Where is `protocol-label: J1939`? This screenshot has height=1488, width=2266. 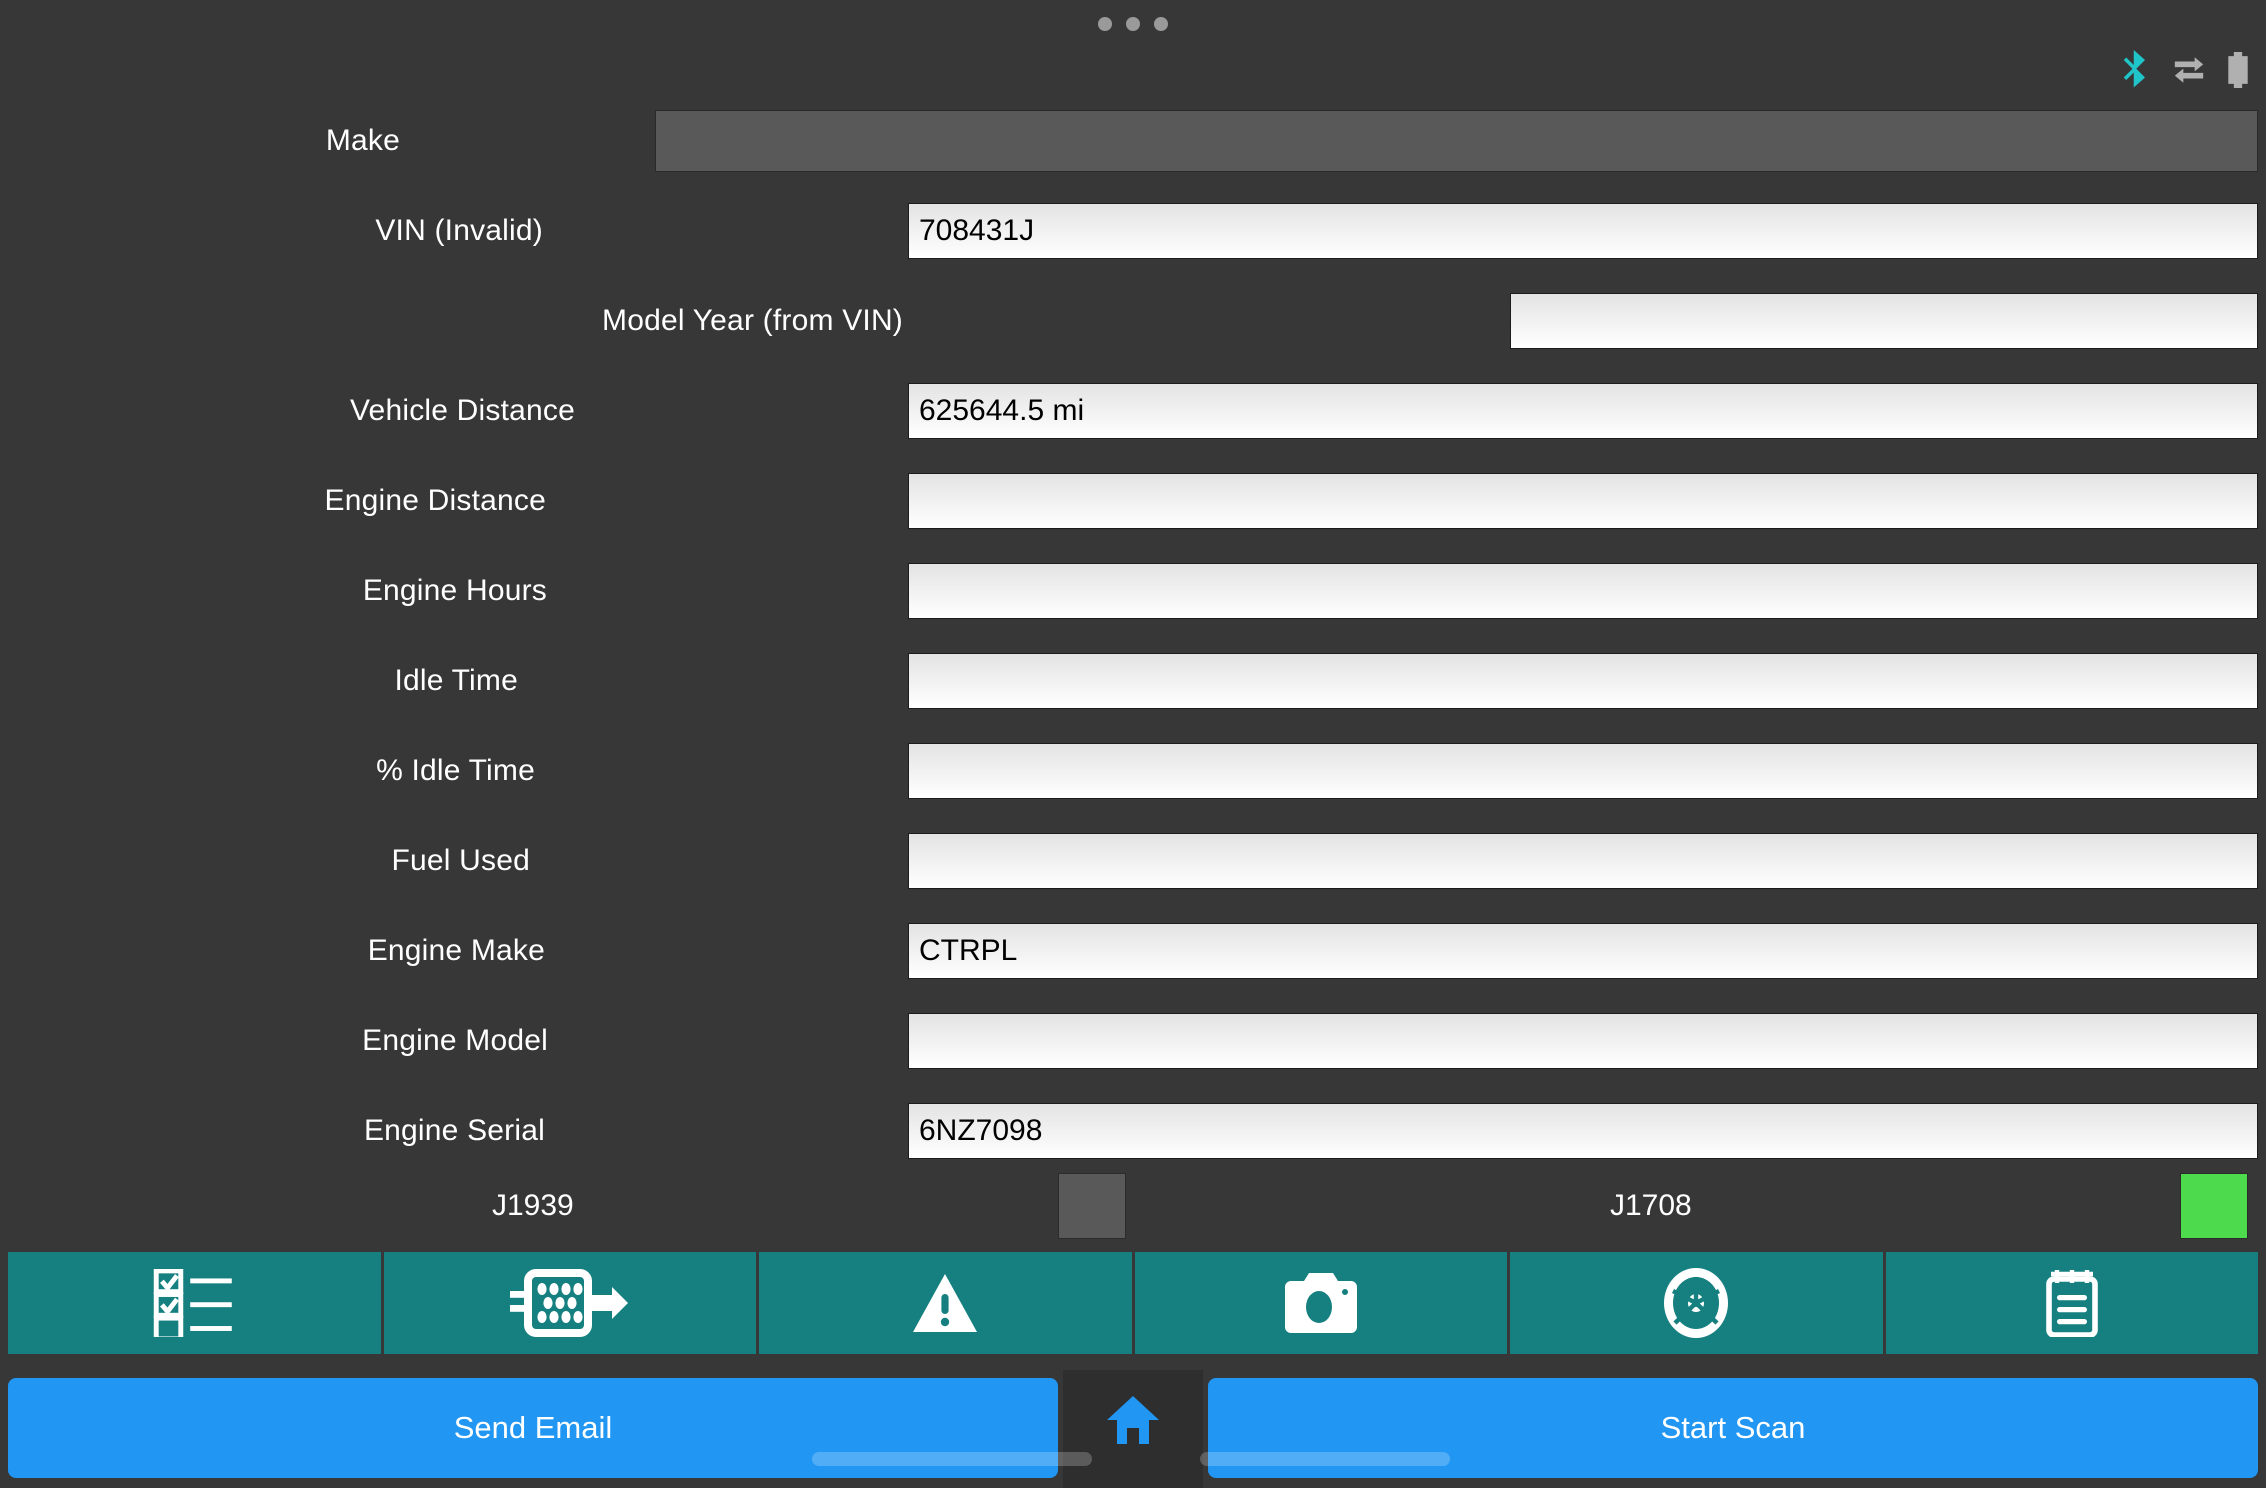 protocol-label: J1939 is located at coordinates (533, 1205).